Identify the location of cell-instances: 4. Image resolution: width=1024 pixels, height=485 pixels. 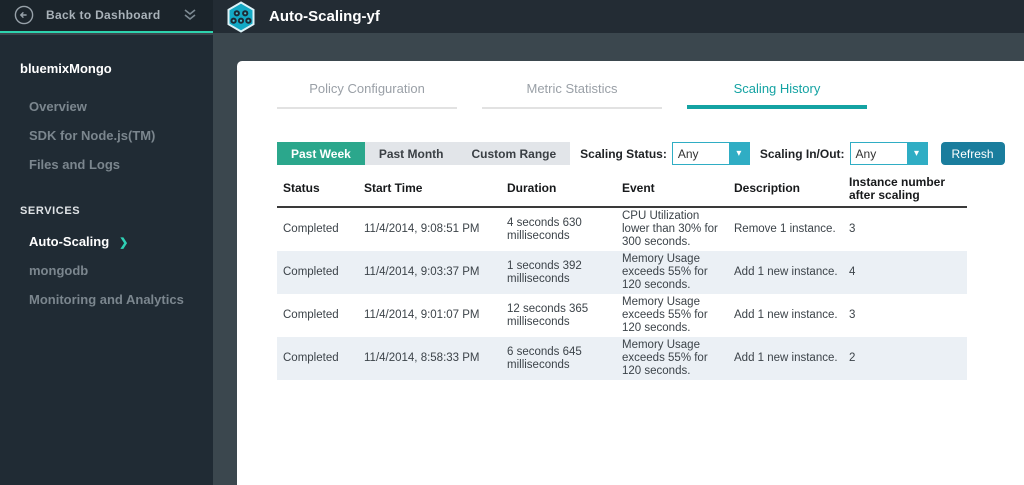
(852, 272).